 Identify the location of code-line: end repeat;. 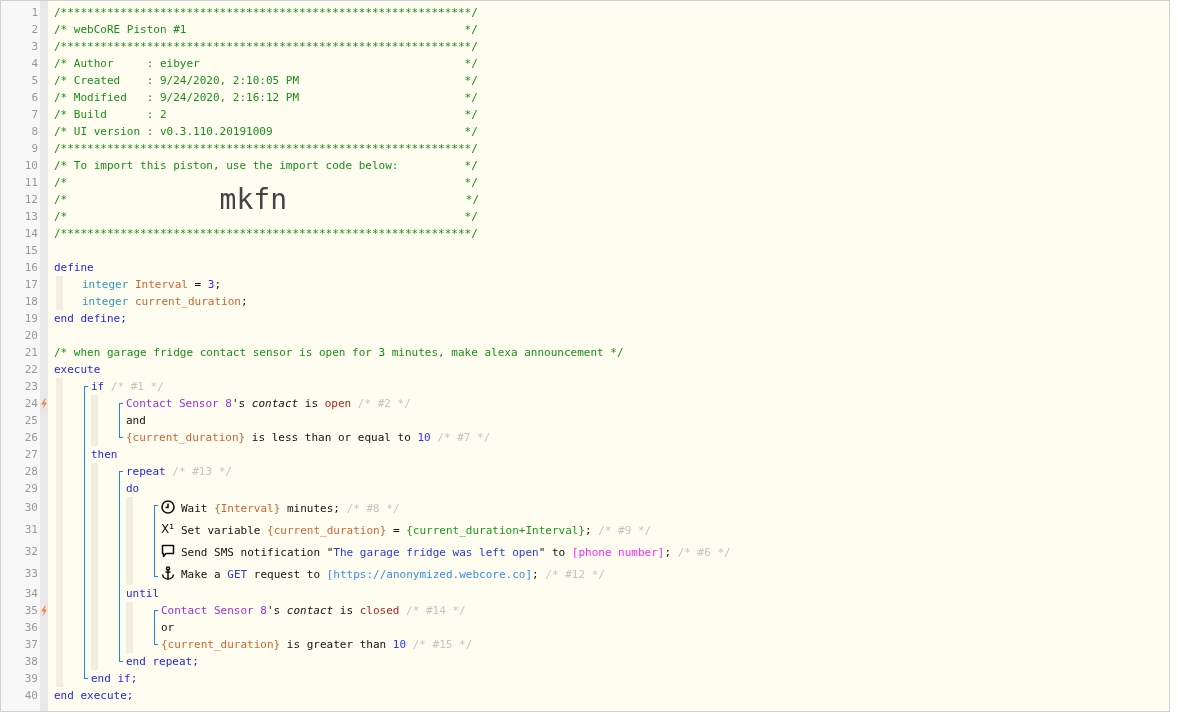
(162, 662).